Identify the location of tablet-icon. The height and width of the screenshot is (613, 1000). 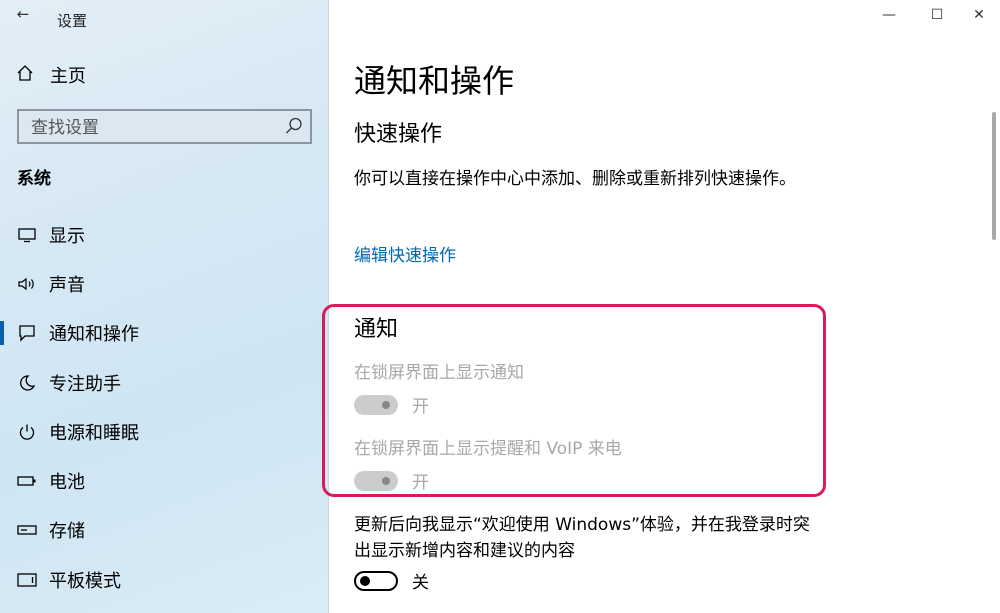
(27, 580).